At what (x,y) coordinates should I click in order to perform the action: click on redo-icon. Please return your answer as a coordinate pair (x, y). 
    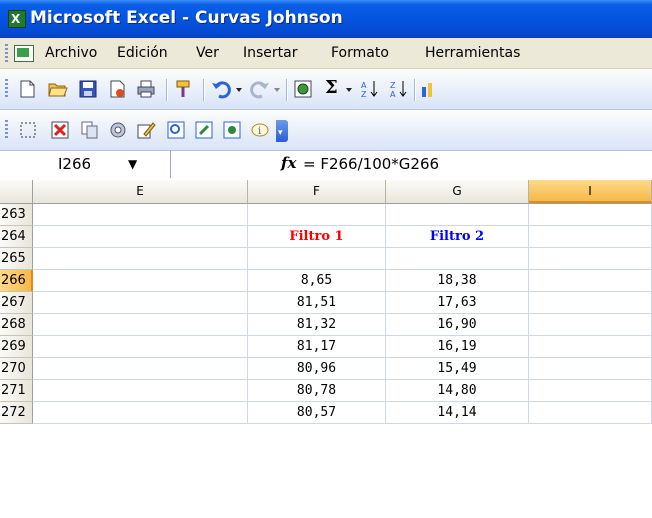
    Looking at the image, I should click on (260, 89).